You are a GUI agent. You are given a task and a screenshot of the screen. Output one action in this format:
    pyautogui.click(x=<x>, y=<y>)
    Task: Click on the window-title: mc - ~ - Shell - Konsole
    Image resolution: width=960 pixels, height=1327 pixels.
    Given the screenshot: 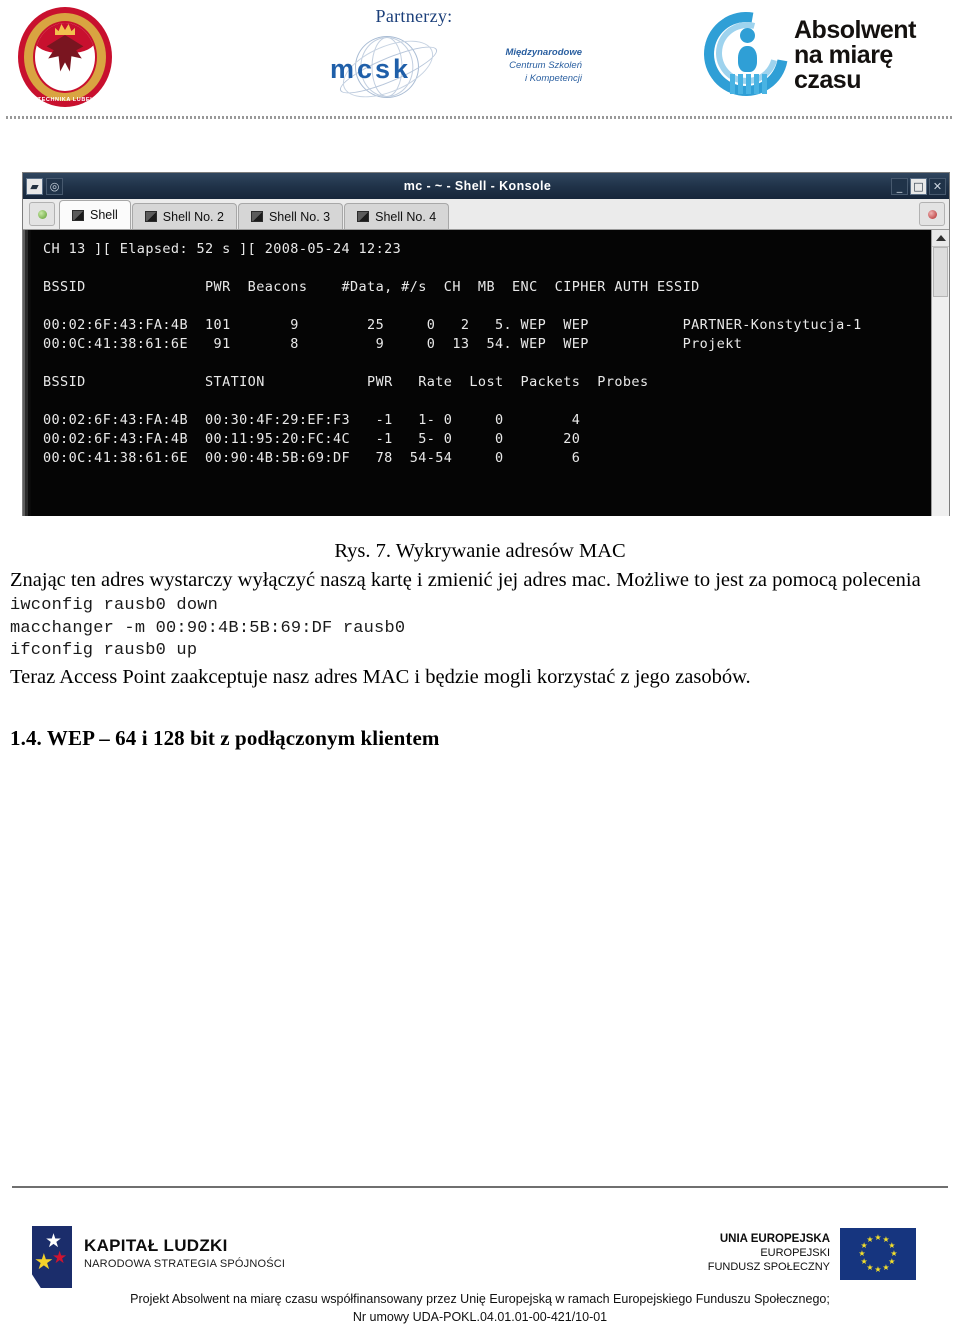 What is the action you would take?
    pyautogui.click(x=477, y=186)
    